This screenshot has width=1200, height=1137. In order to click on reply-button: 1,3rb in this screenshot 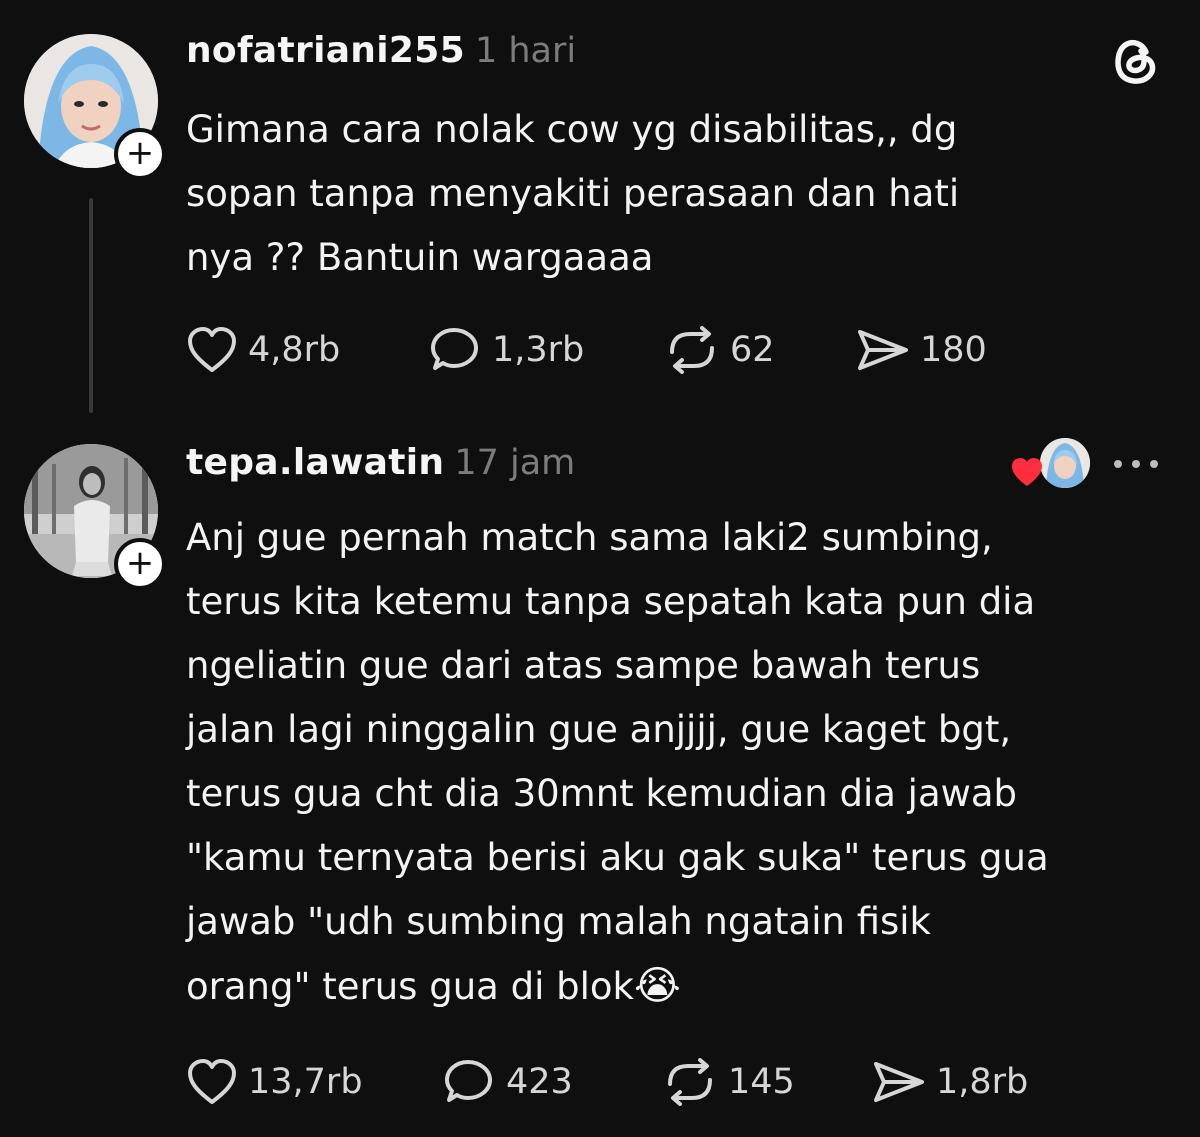, I will do `click(507, 350)`.